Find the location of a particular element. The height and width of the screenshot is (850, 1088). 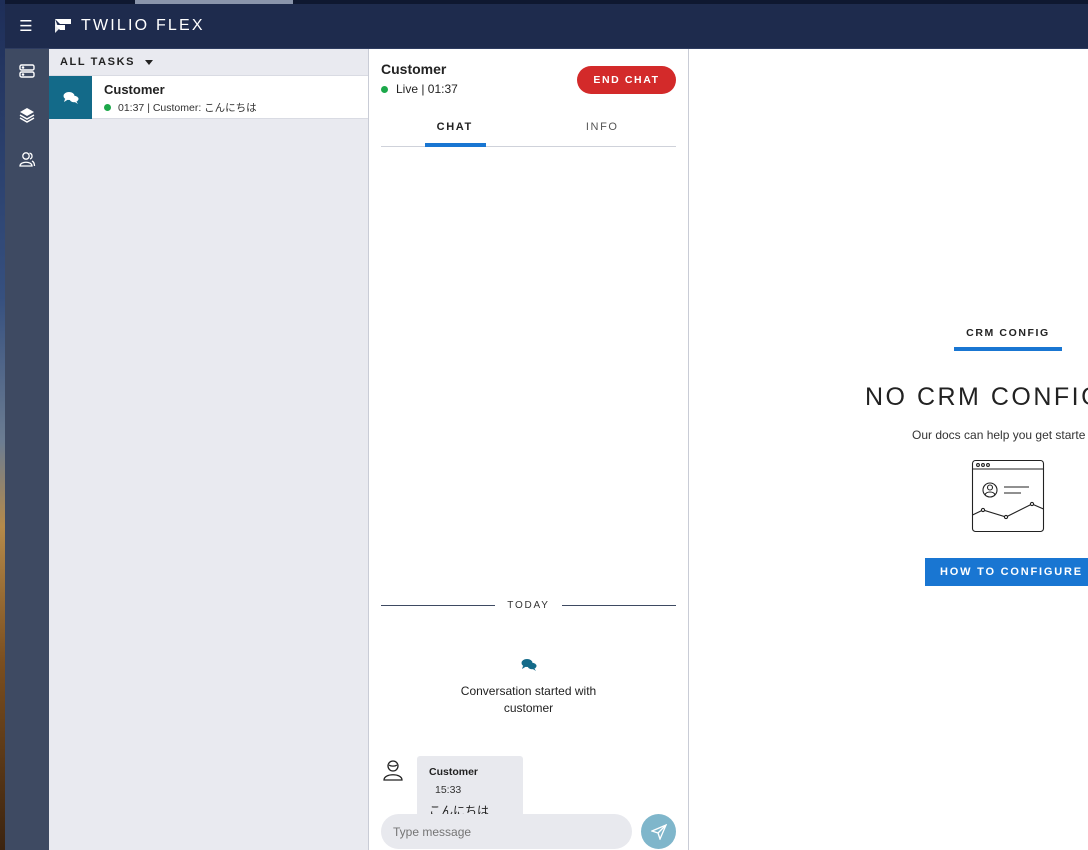

crm-illustration is located at coordinates (1008, 496).